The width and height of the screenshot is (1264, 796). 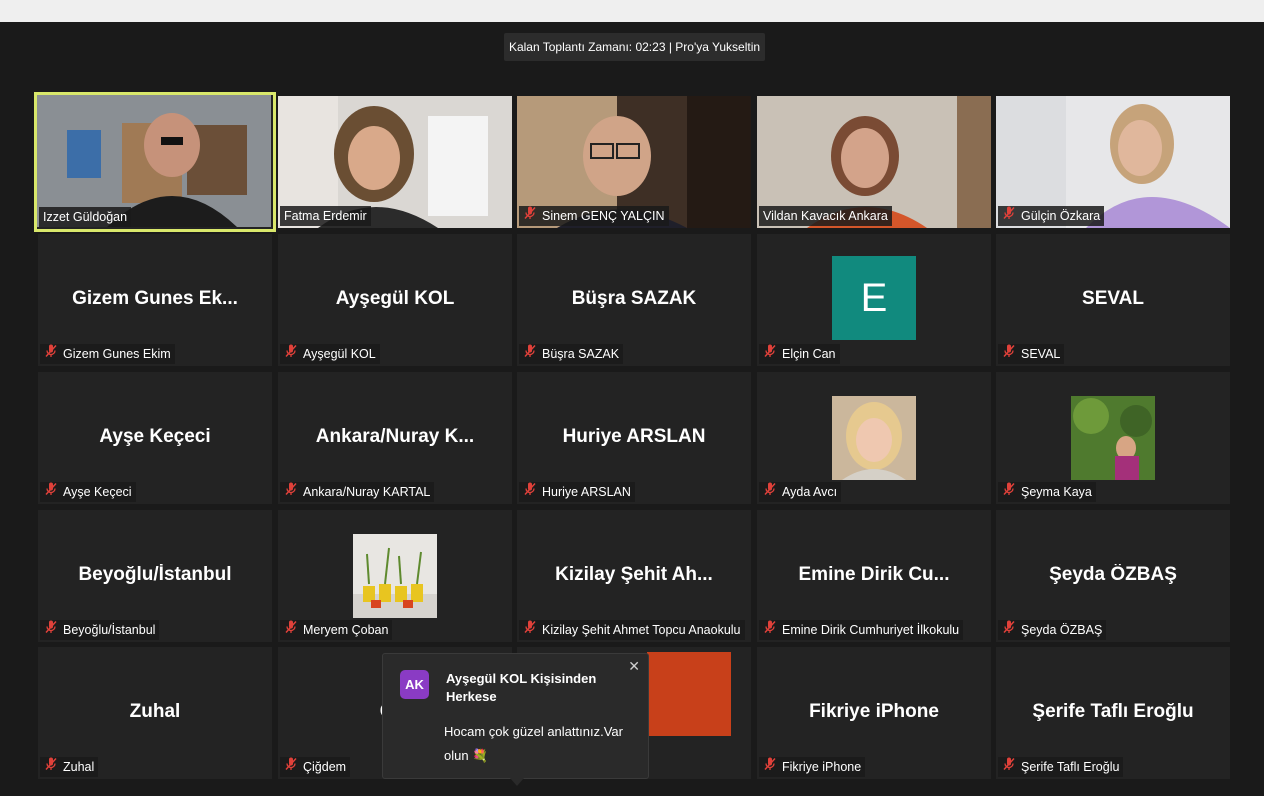 I want to click on chat-message: Hocam çok güzel anlattınız.Var olun 💐, so click(x=539, y=744).